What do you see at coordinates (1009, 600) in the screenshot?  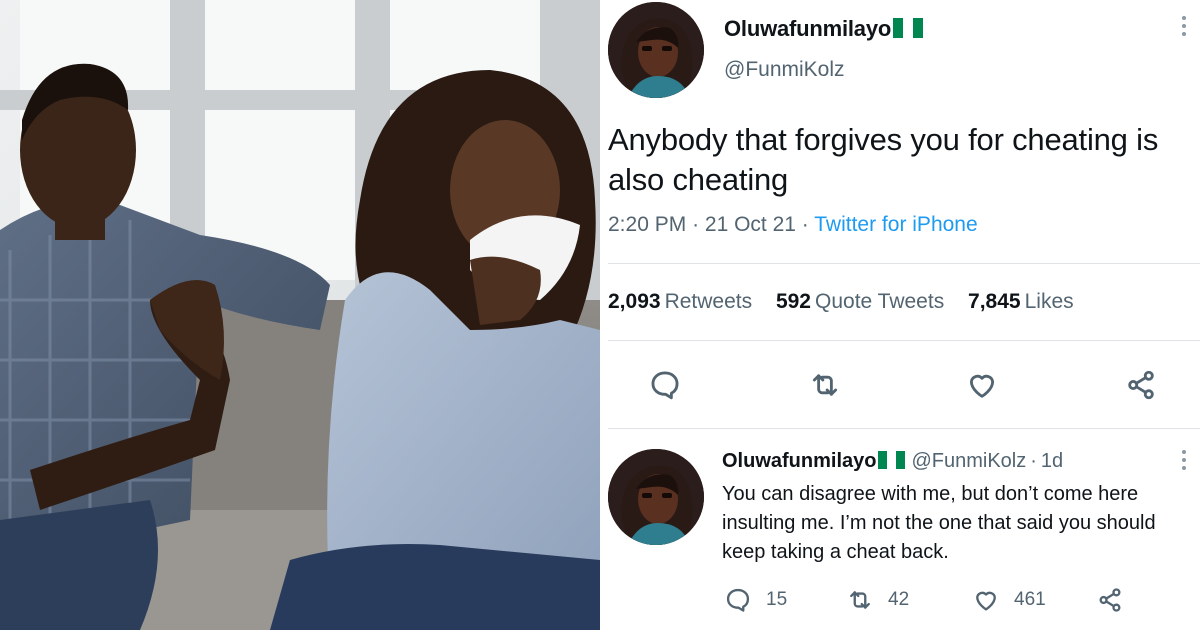 I see `reply-like-button: 461` at bounding box center [1009, 600].